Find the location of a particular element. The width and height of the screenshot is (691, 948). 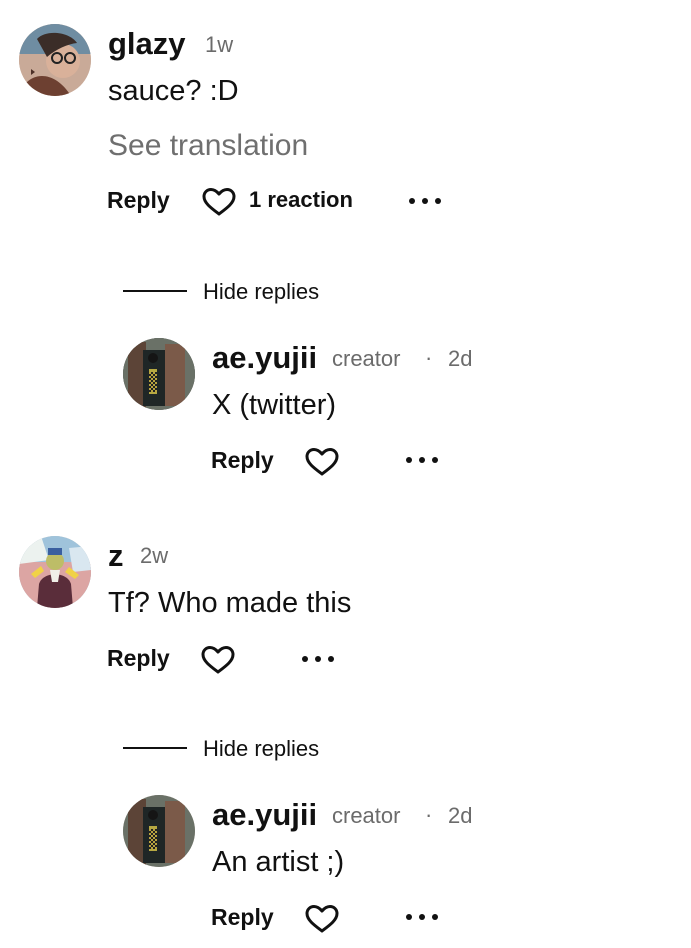

user-avatar-photo-icon is located at coordinates (55, 60).